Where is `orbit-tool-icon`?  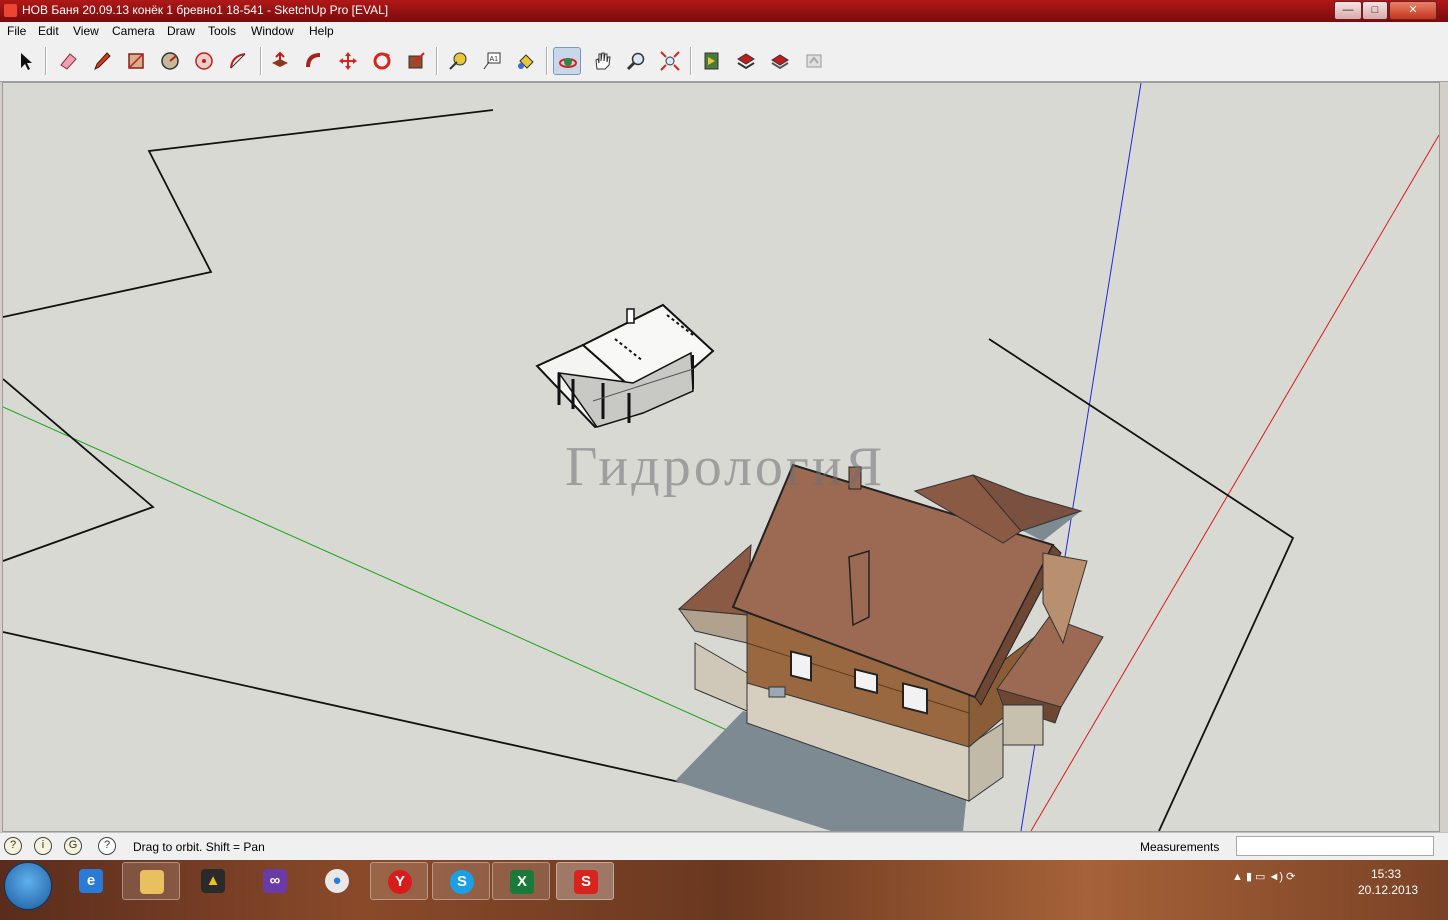
orbit-tool-icon is located at coordinates (567, 61).